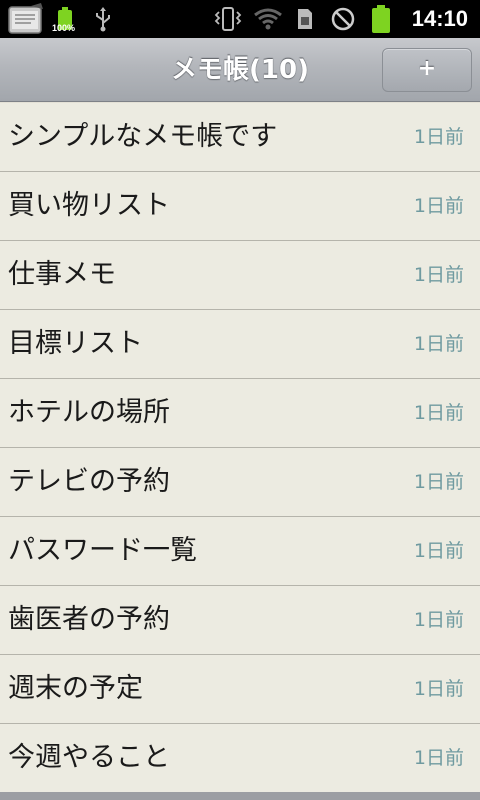  I want to click on memo-title: 歯医者の予約, so click(89, 619).